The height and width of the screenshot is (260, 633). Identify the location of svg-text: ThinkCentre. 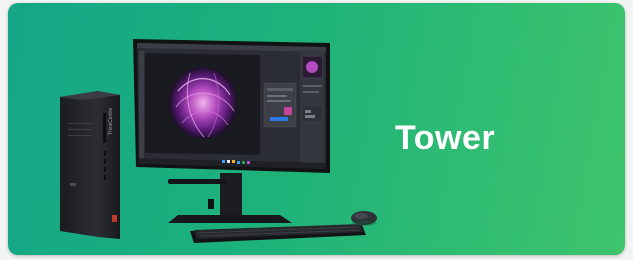
(111, 121).